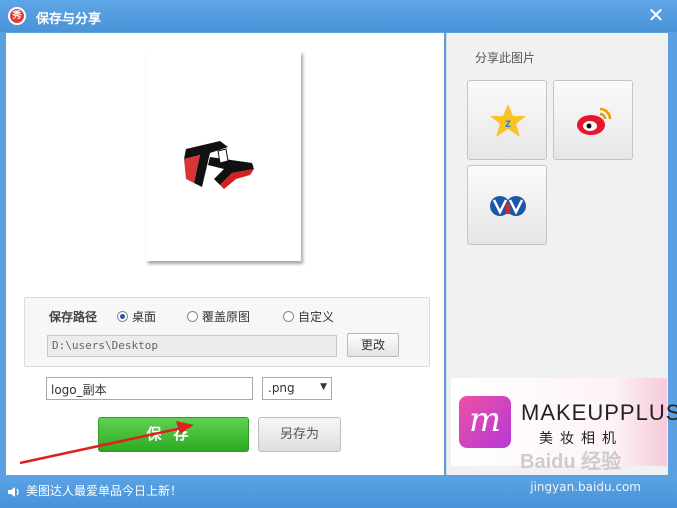 The image size is (677, 508). Describe the element at coordinates (585, 487) in the screenshot. I see `watermark-url: jingyan.baidu.com` at that location.